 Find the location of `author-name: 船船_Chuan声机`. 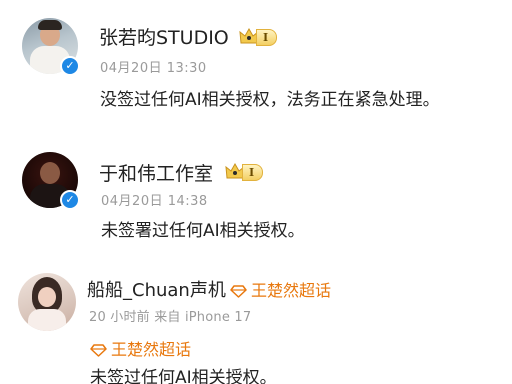

author-name: 船船_Chuan声机 is located at coordinates (156, 291).